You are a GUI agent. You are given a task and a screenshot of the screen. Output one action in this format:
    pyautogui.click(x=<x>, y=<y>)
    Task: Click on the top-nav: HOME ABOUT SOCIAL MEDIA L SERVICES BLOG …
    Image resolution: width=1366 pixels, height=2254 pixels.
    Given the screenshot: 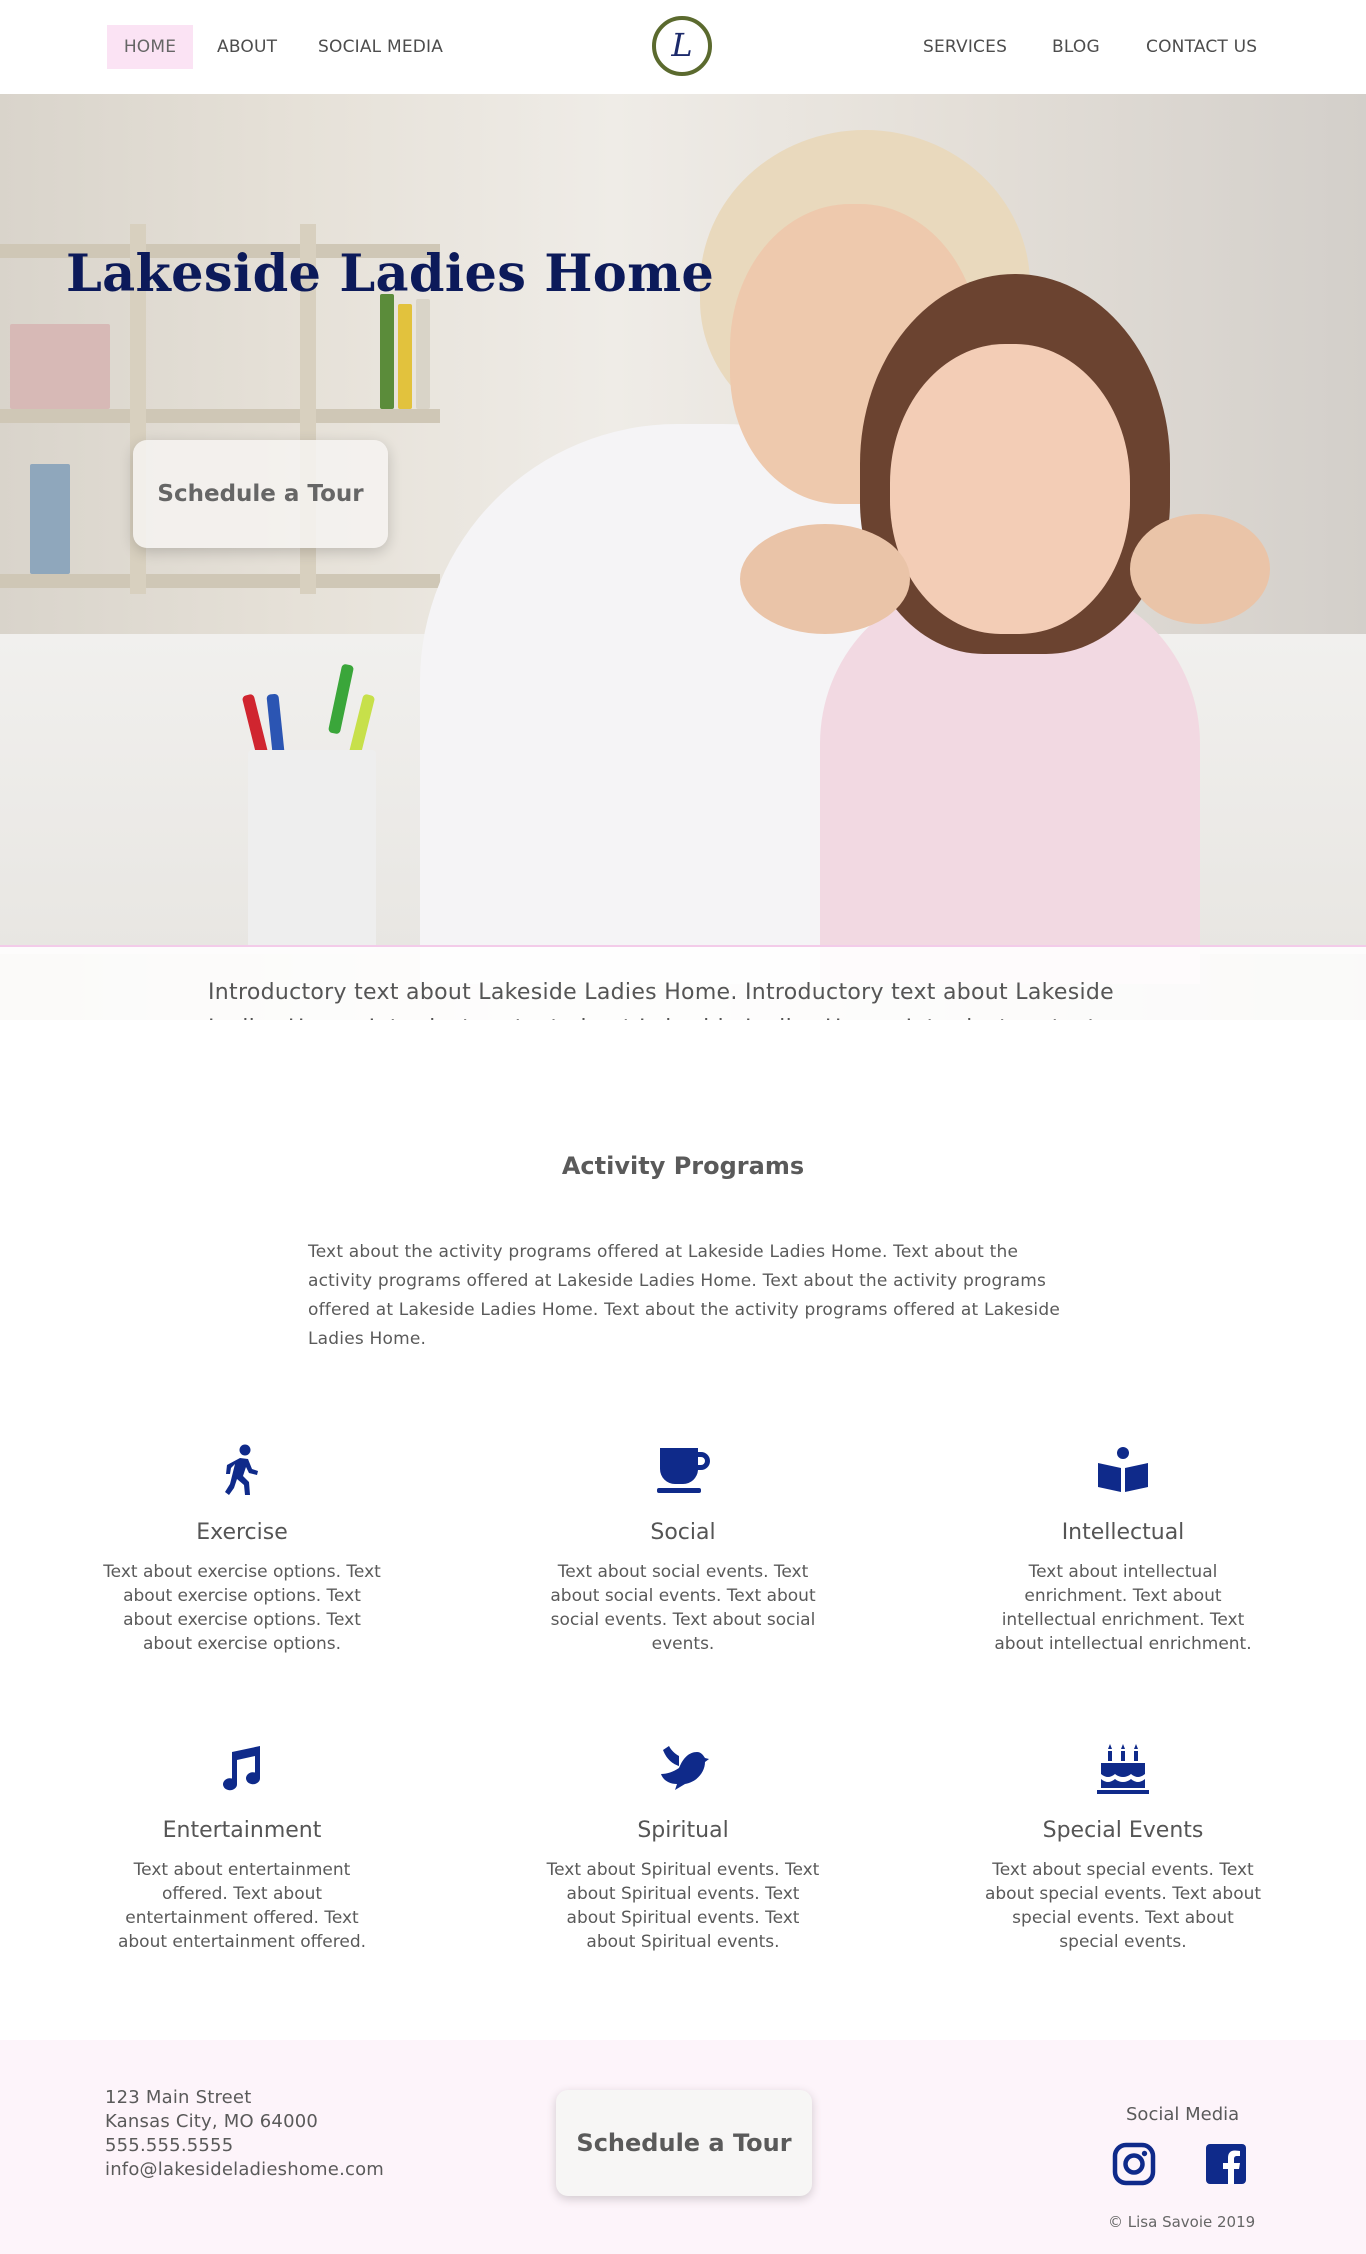 What is the action you would take?
    pyautogui.click(x=683, y=47)
    